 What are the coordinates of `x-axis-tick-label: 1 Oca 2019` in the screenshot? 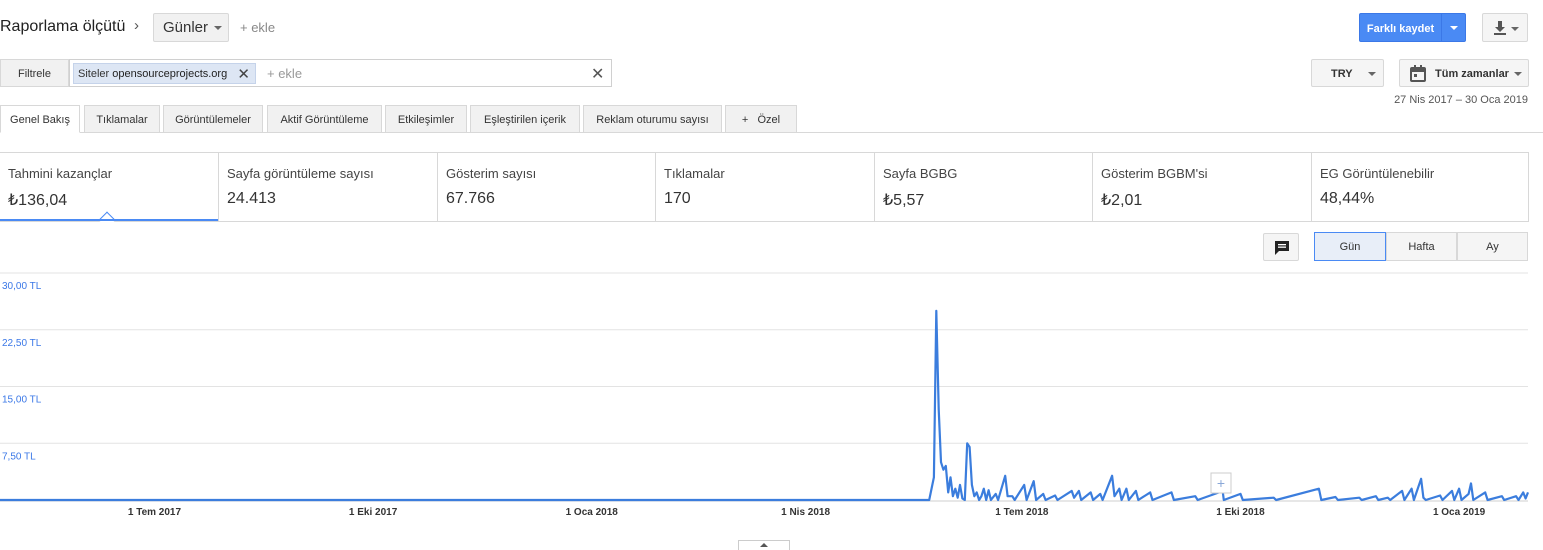 It's located at (1459, 512).